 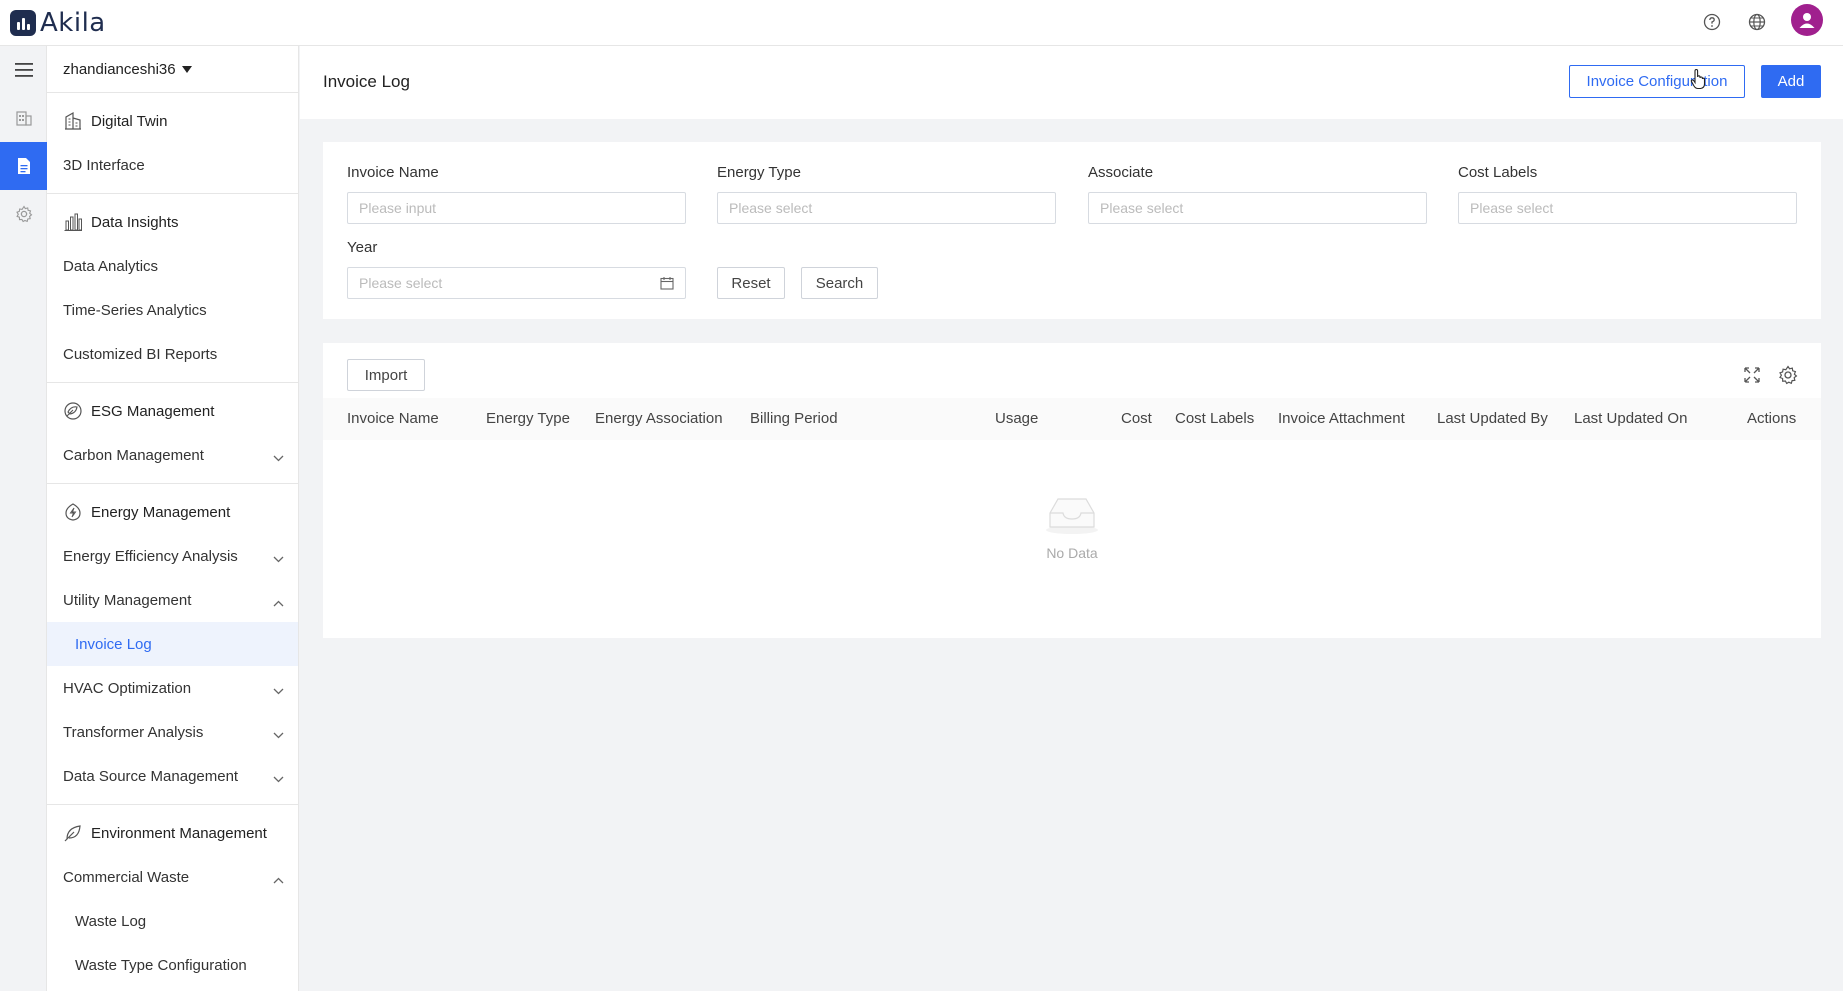 I want to click on sidebar-group-digital-twin: Digital Twin 3D Interface, so click(x=172, y=143).